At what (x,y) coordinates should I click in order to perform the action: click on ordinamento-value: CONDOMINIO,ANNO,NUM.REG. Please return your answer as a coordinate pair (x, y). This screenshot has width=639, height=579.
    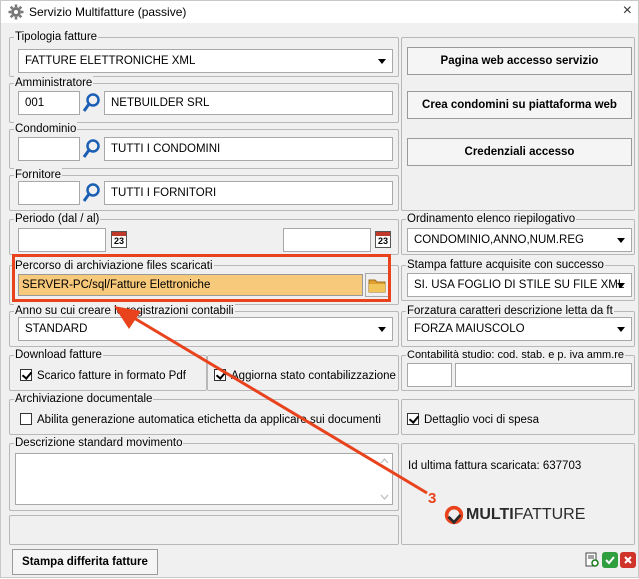
    Looking at the image, I should click on (499, 240).